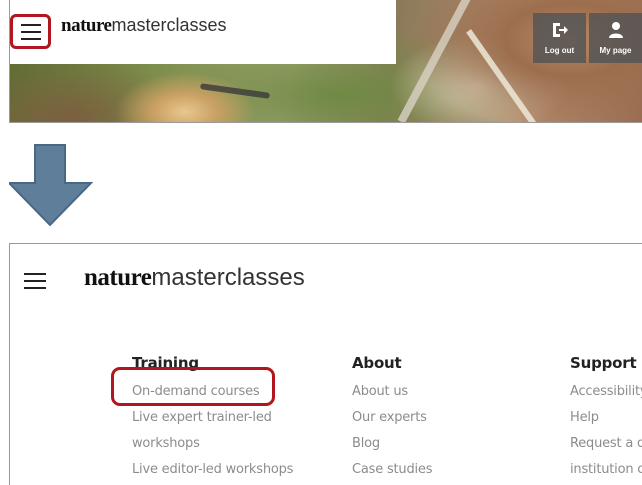 This screenshot has width=642, height=485. What do you see at coordinates (193, 386) in the screenshot?
I see `on-demand-highlight-box` at bounding box center [193, 386].